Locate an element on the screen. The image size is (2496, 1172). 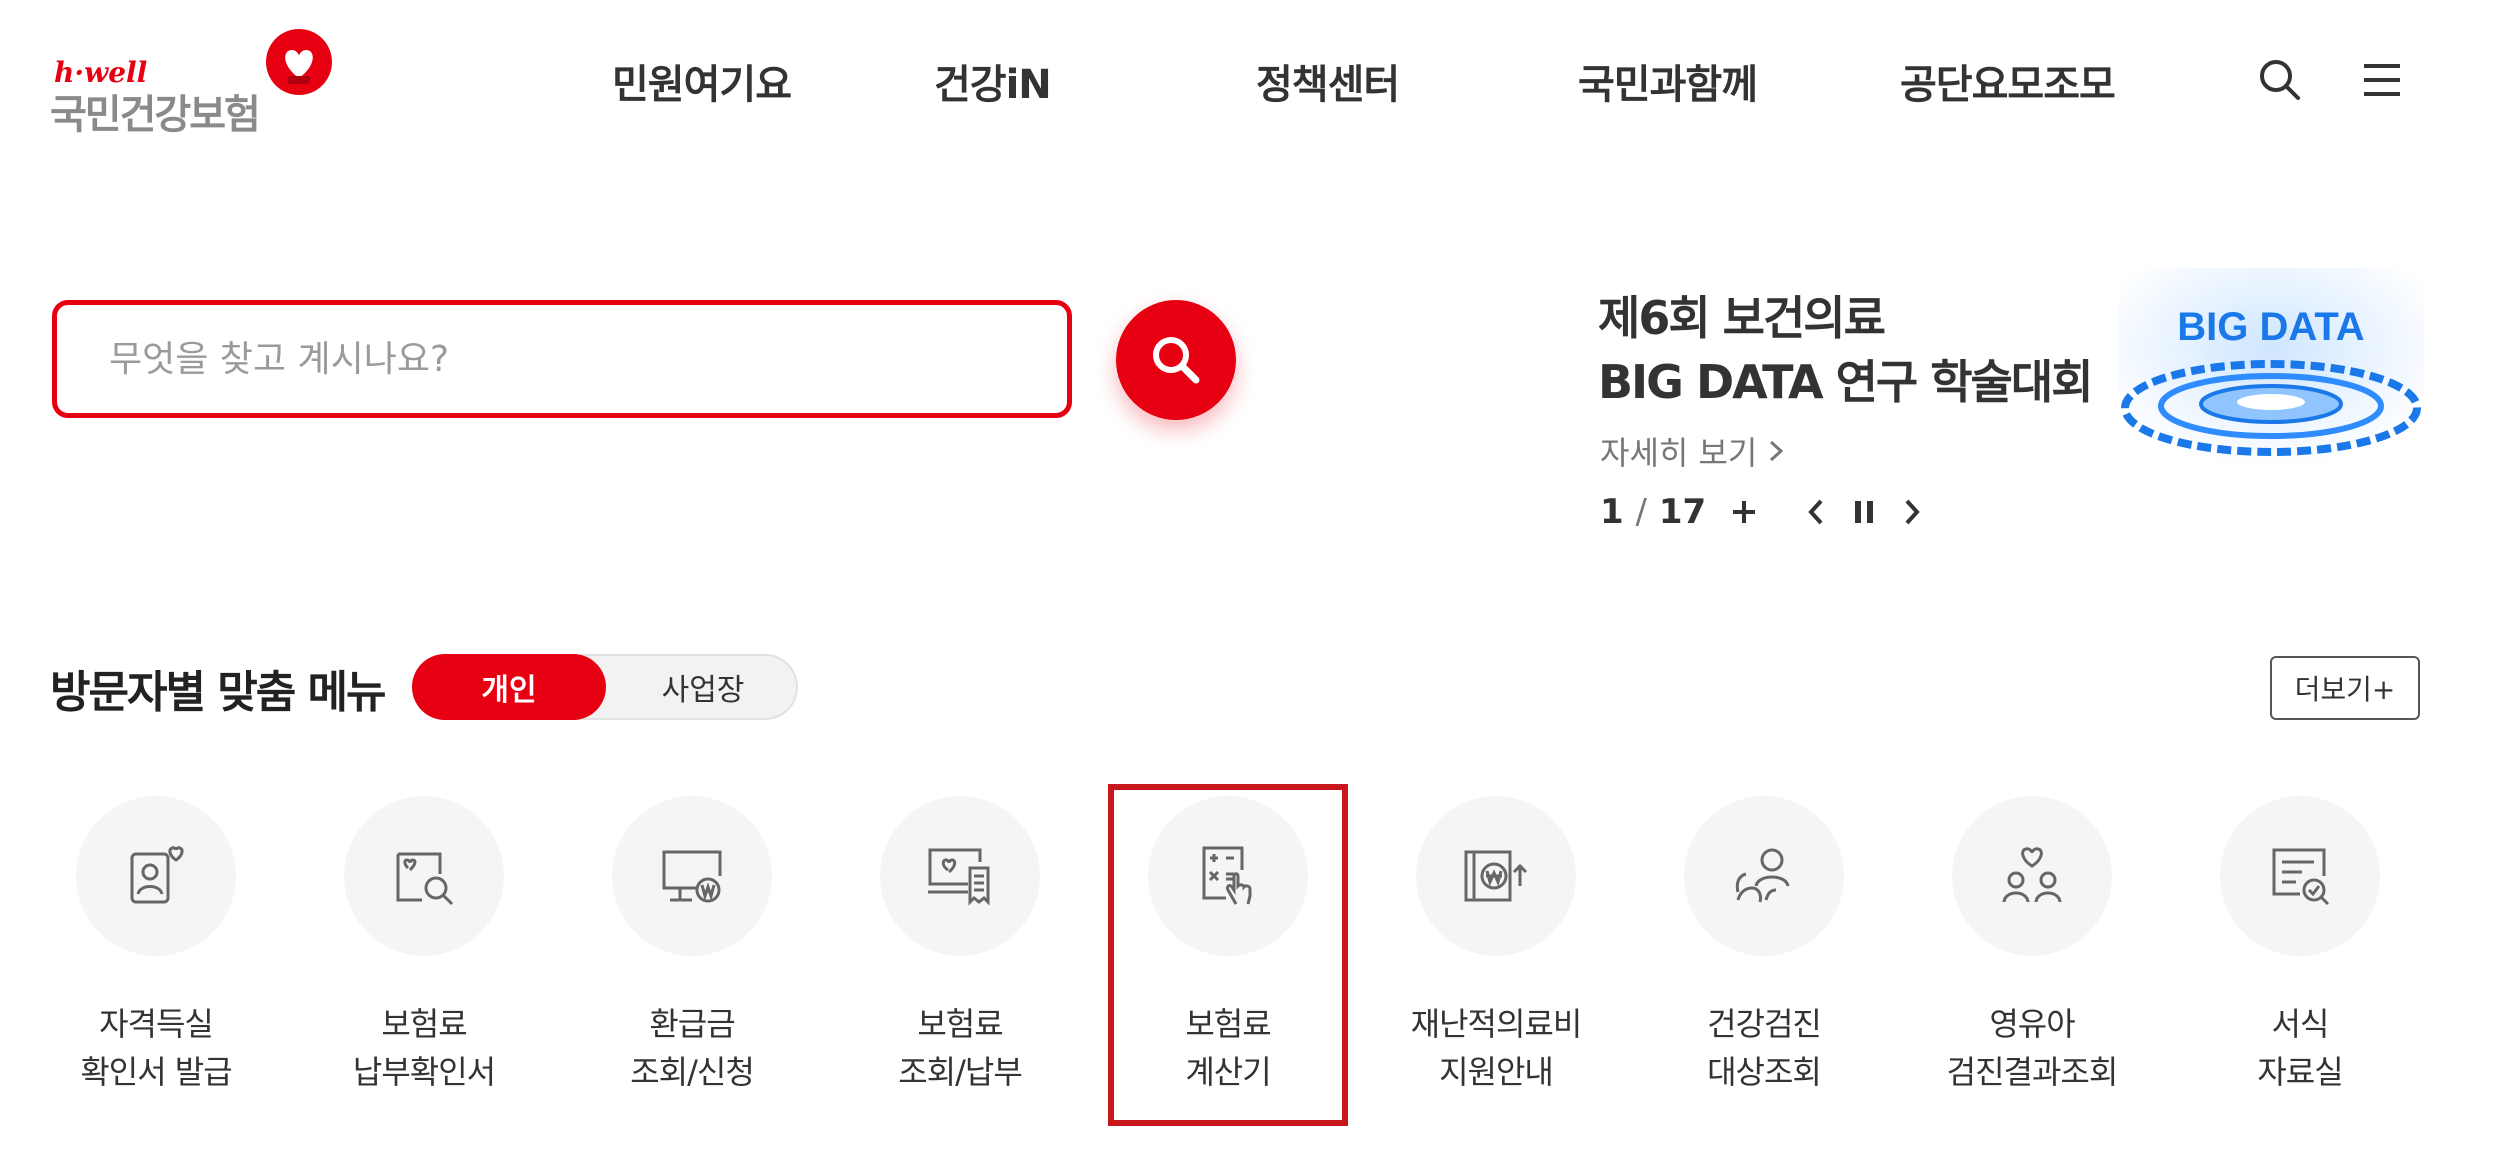
menu-item-forms-library: 서식 자료실 is located at coordinates (2300, 957).